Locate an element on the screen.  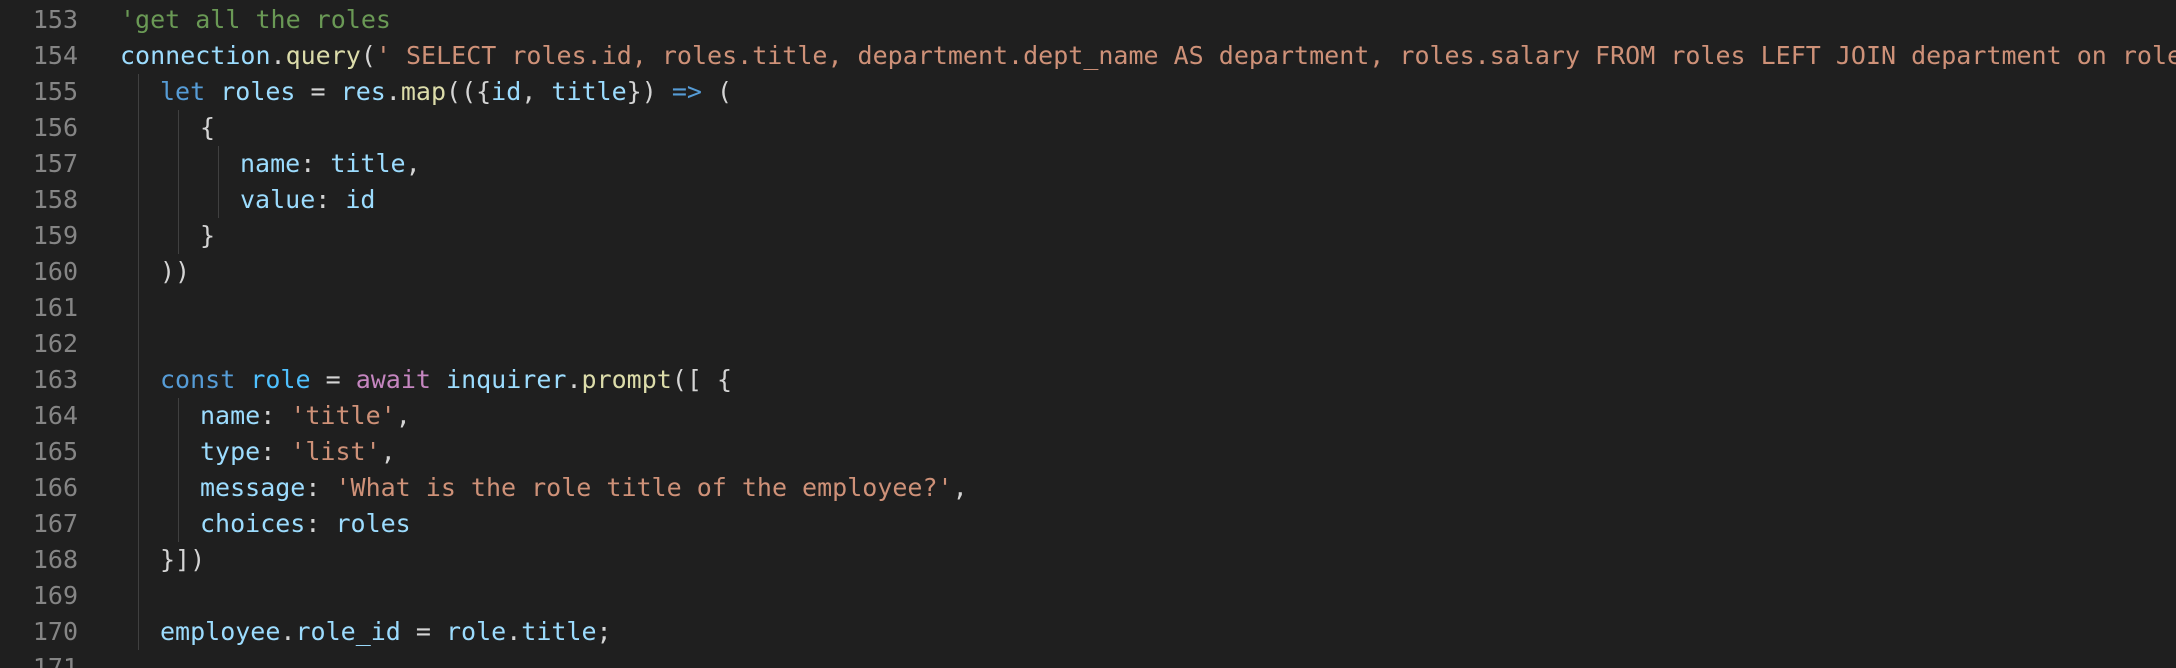
line-number: 168 is located at coordinates (55, 559).